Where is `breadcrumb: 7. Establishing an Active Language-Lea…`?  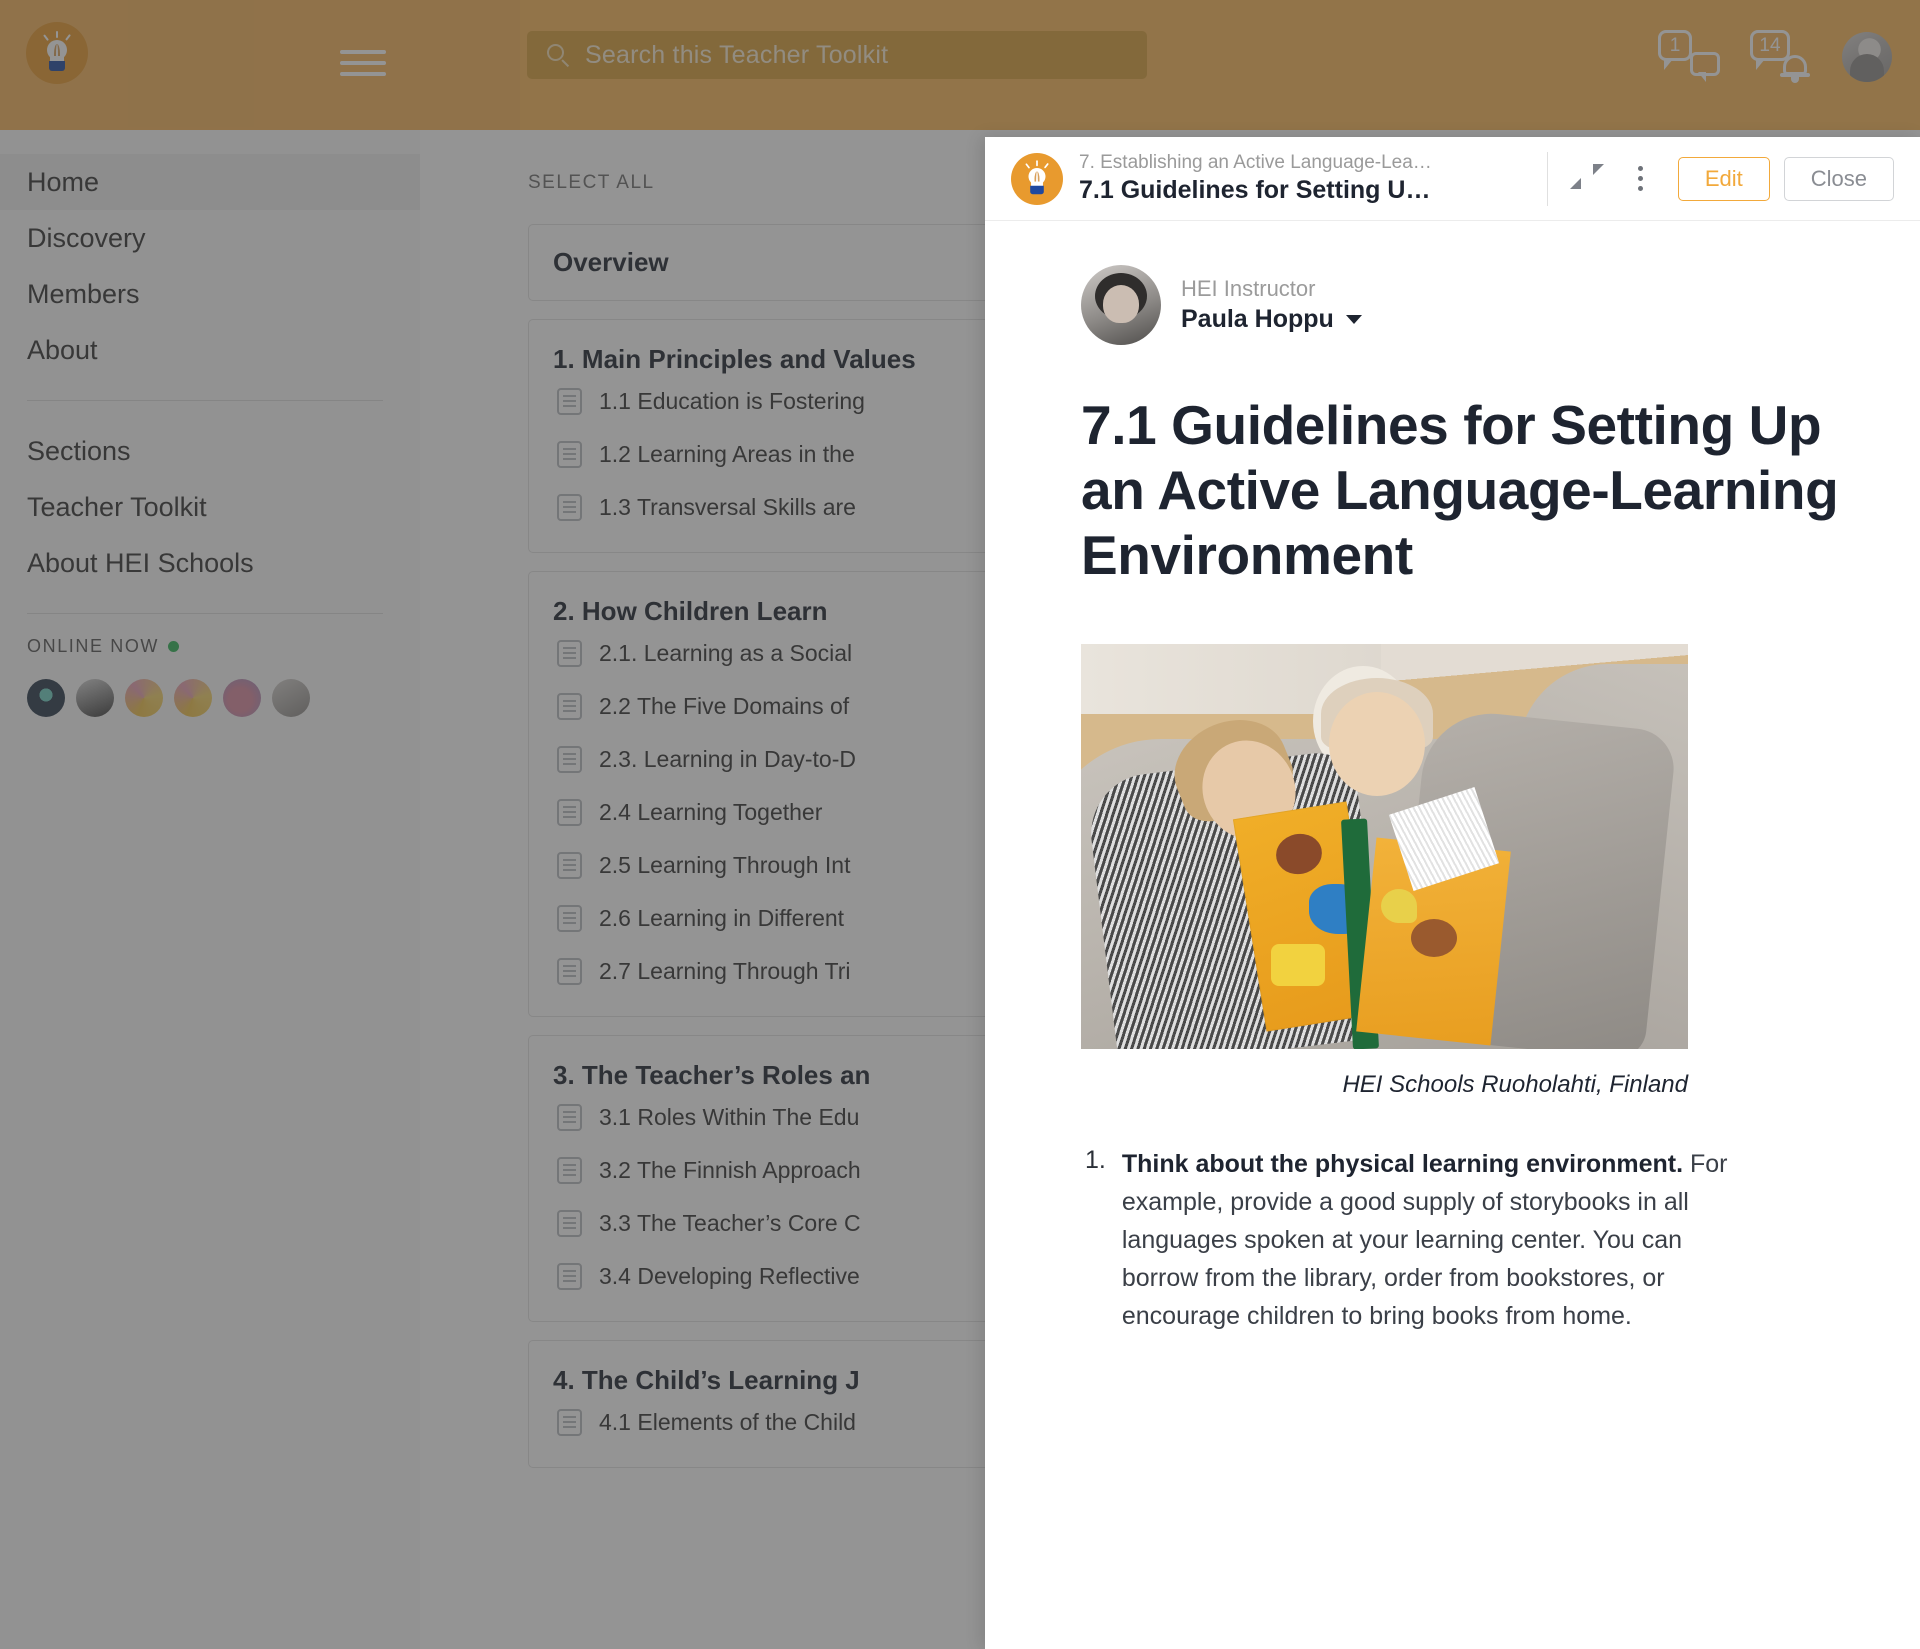
breadcrumb: 7. Establishing an Active Language-Lea… is located at coordinates (1279, 163).